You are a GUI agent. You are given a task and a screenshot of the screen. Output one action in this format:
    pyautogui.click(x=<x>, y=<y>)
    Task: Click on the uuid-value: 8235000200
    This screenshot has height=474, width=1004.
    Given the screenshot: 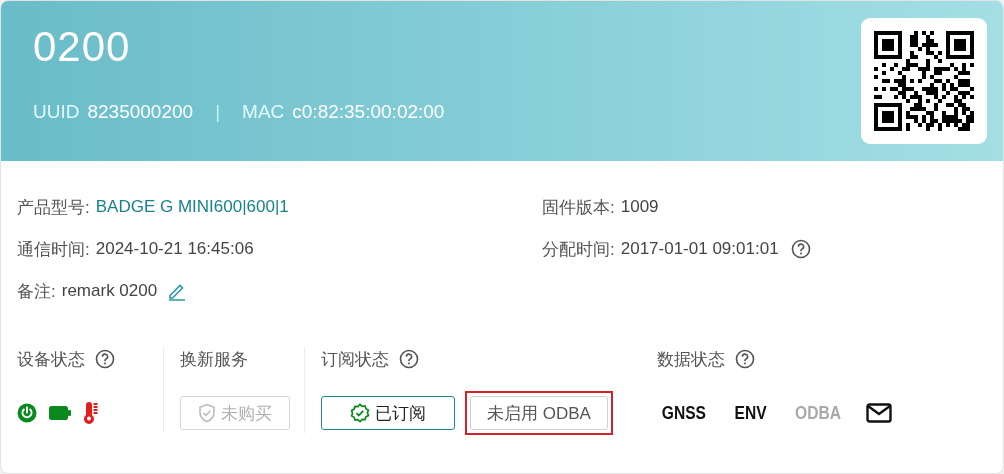 What is the action you would take?
    pyautogui.click(x=140, y=112)
    